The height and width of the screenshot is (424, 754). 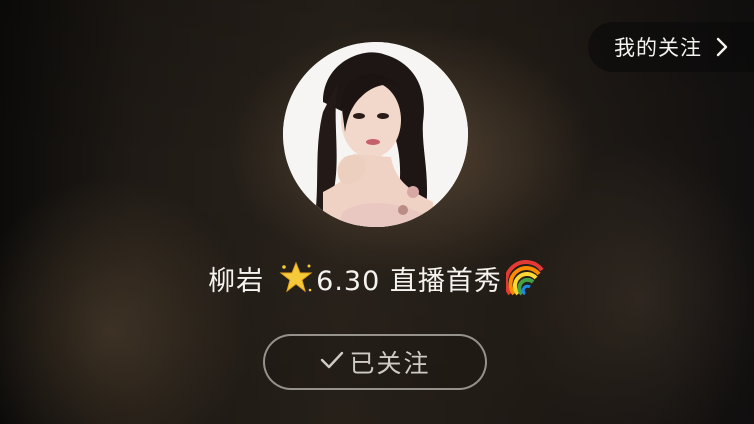 What do you see at coordinates (332, 362) in the screenshot?
I see `checkmark-icon` at bounding box center [332, 362].